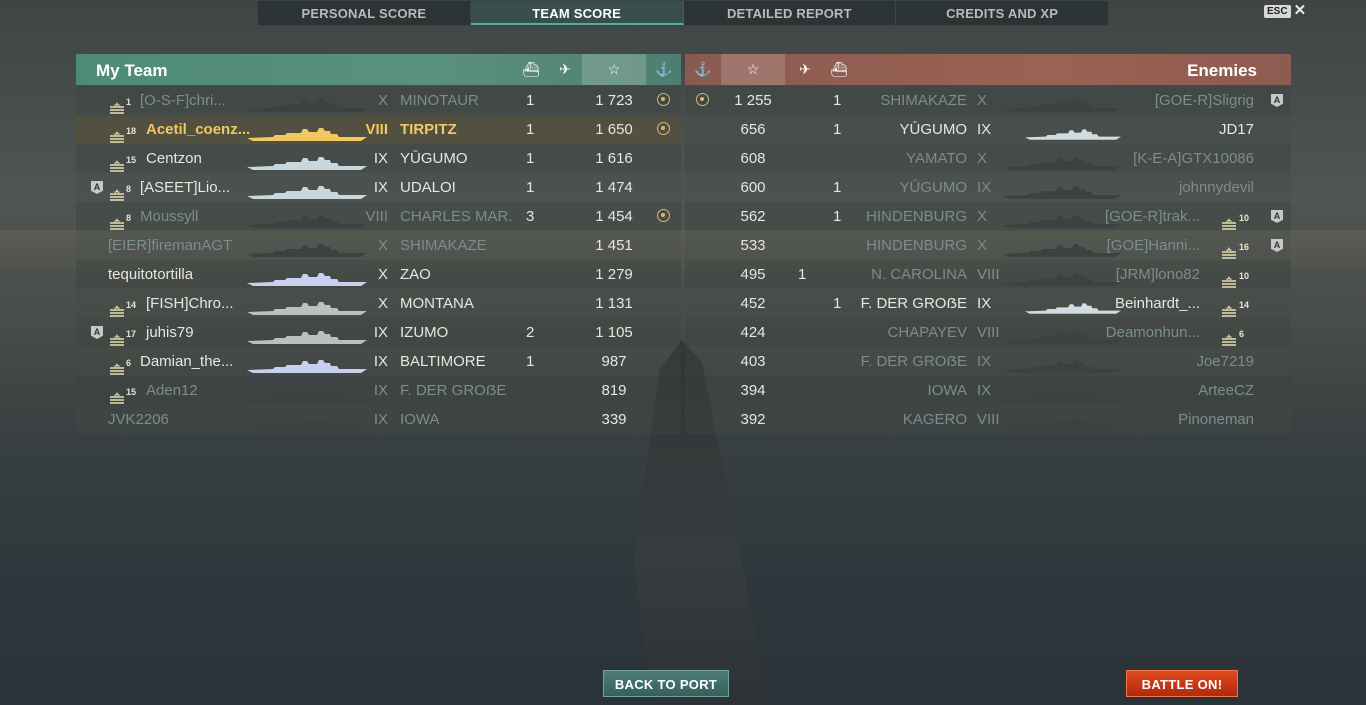  I want to click on player-name: JD17, so click(1236, 129).